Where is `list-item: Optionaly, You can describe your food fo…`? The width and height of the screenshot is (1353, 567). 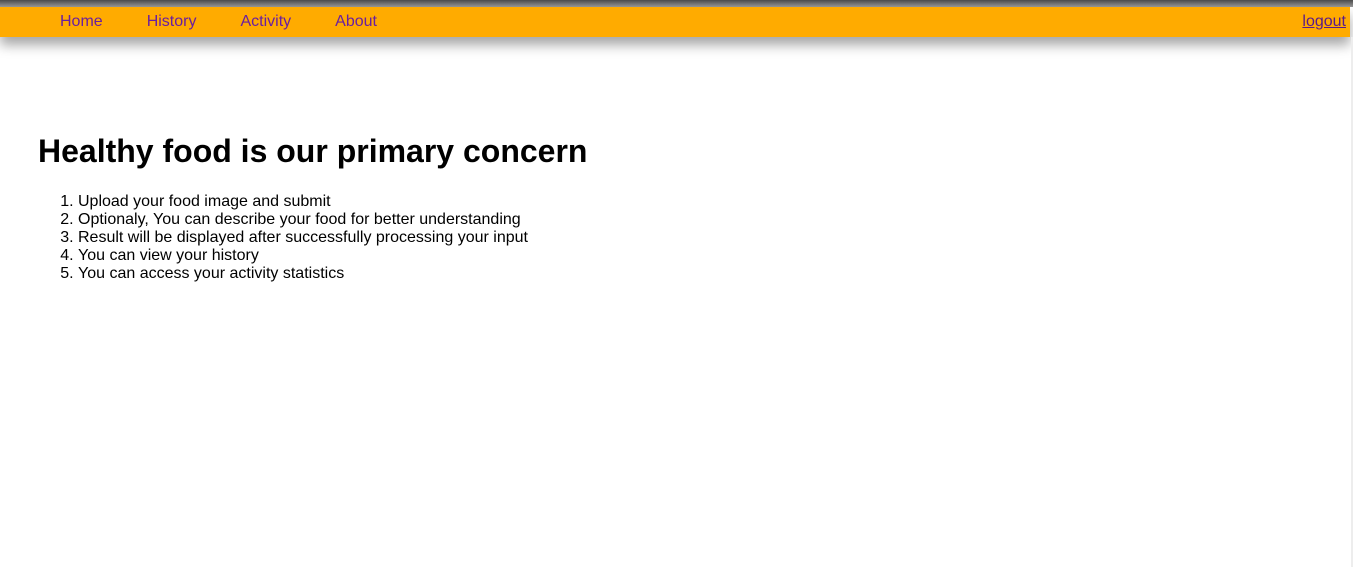
list-item: Optionaly, You can describe your food fo… is located at coordinates (332, 220).